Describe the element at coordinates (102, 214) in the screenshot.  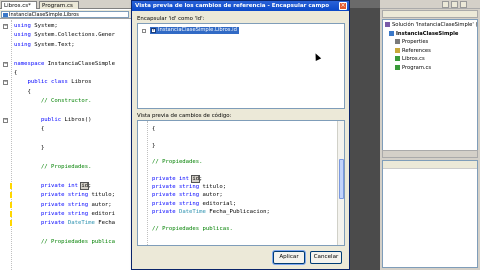
I see `code-text: editori` at that location.